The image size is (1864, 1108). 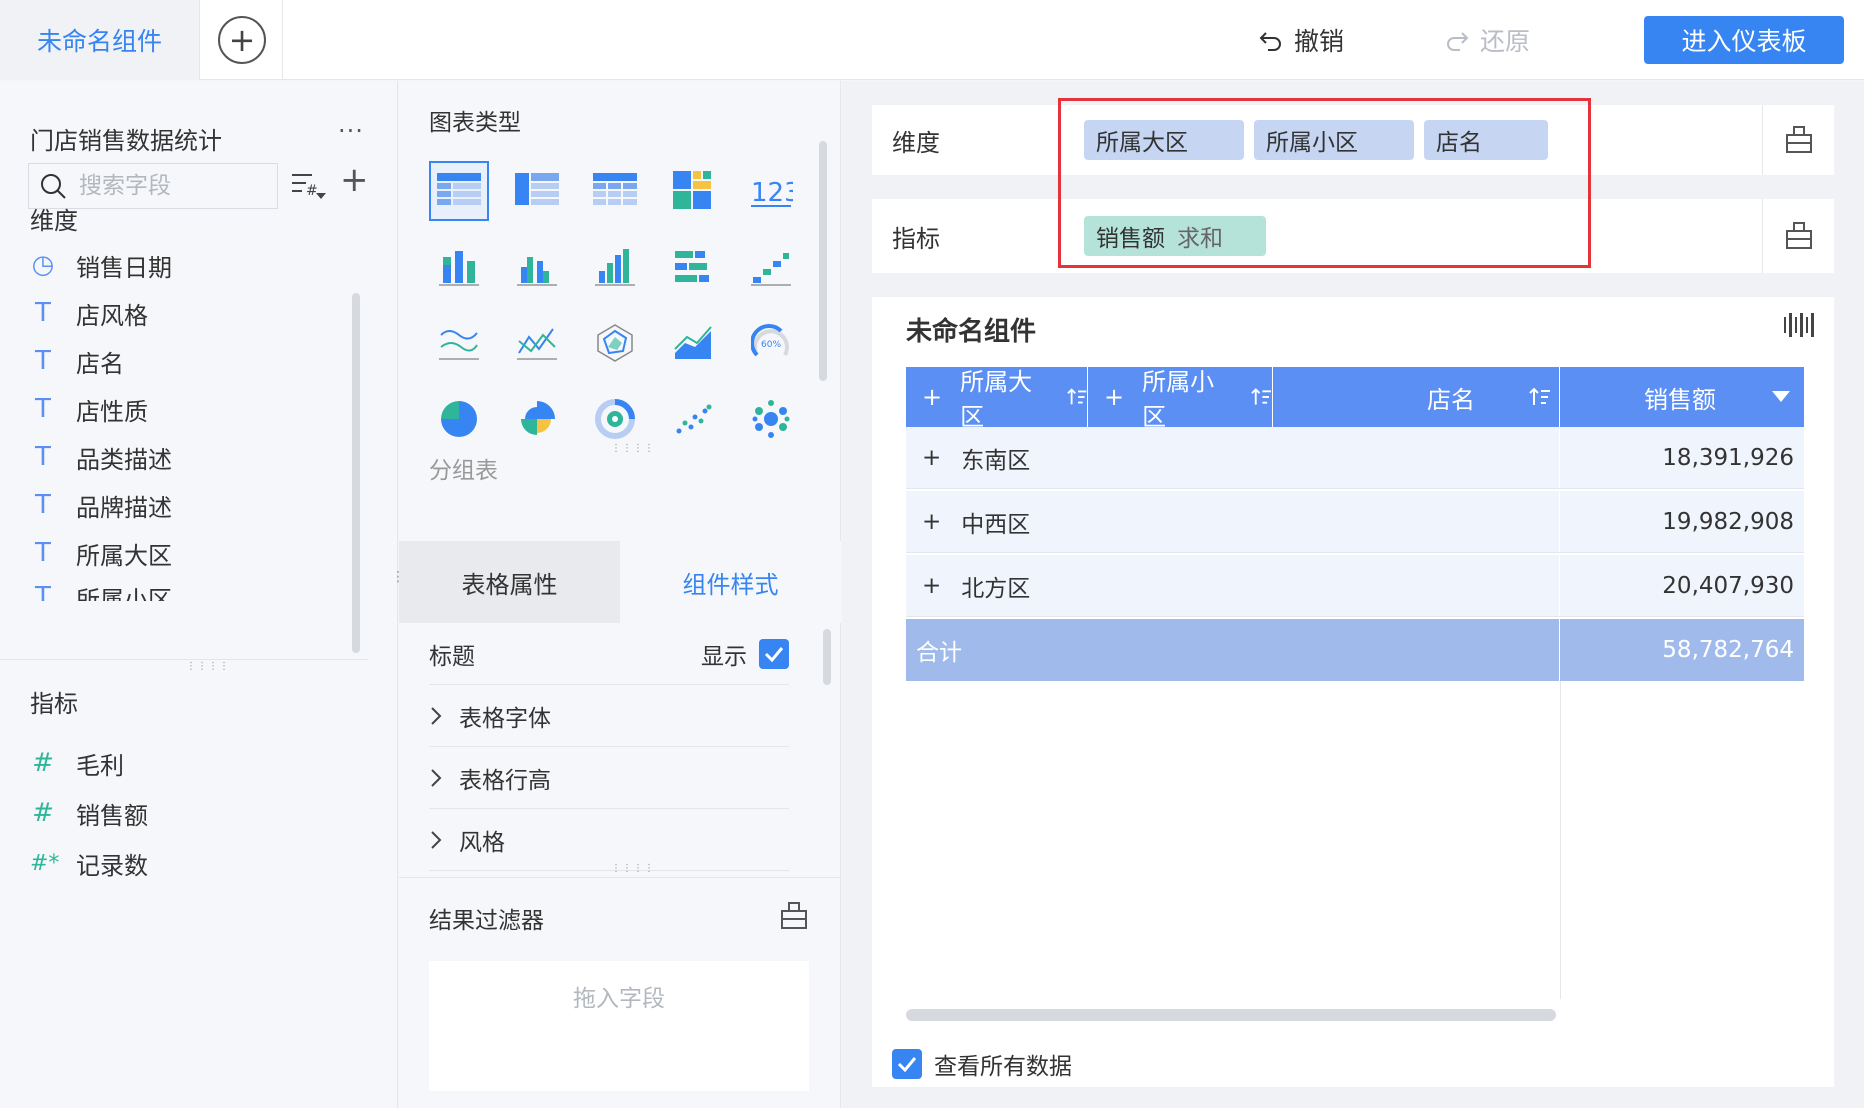 I want to click on measure-brush-button, so click(x=1798, y=236).